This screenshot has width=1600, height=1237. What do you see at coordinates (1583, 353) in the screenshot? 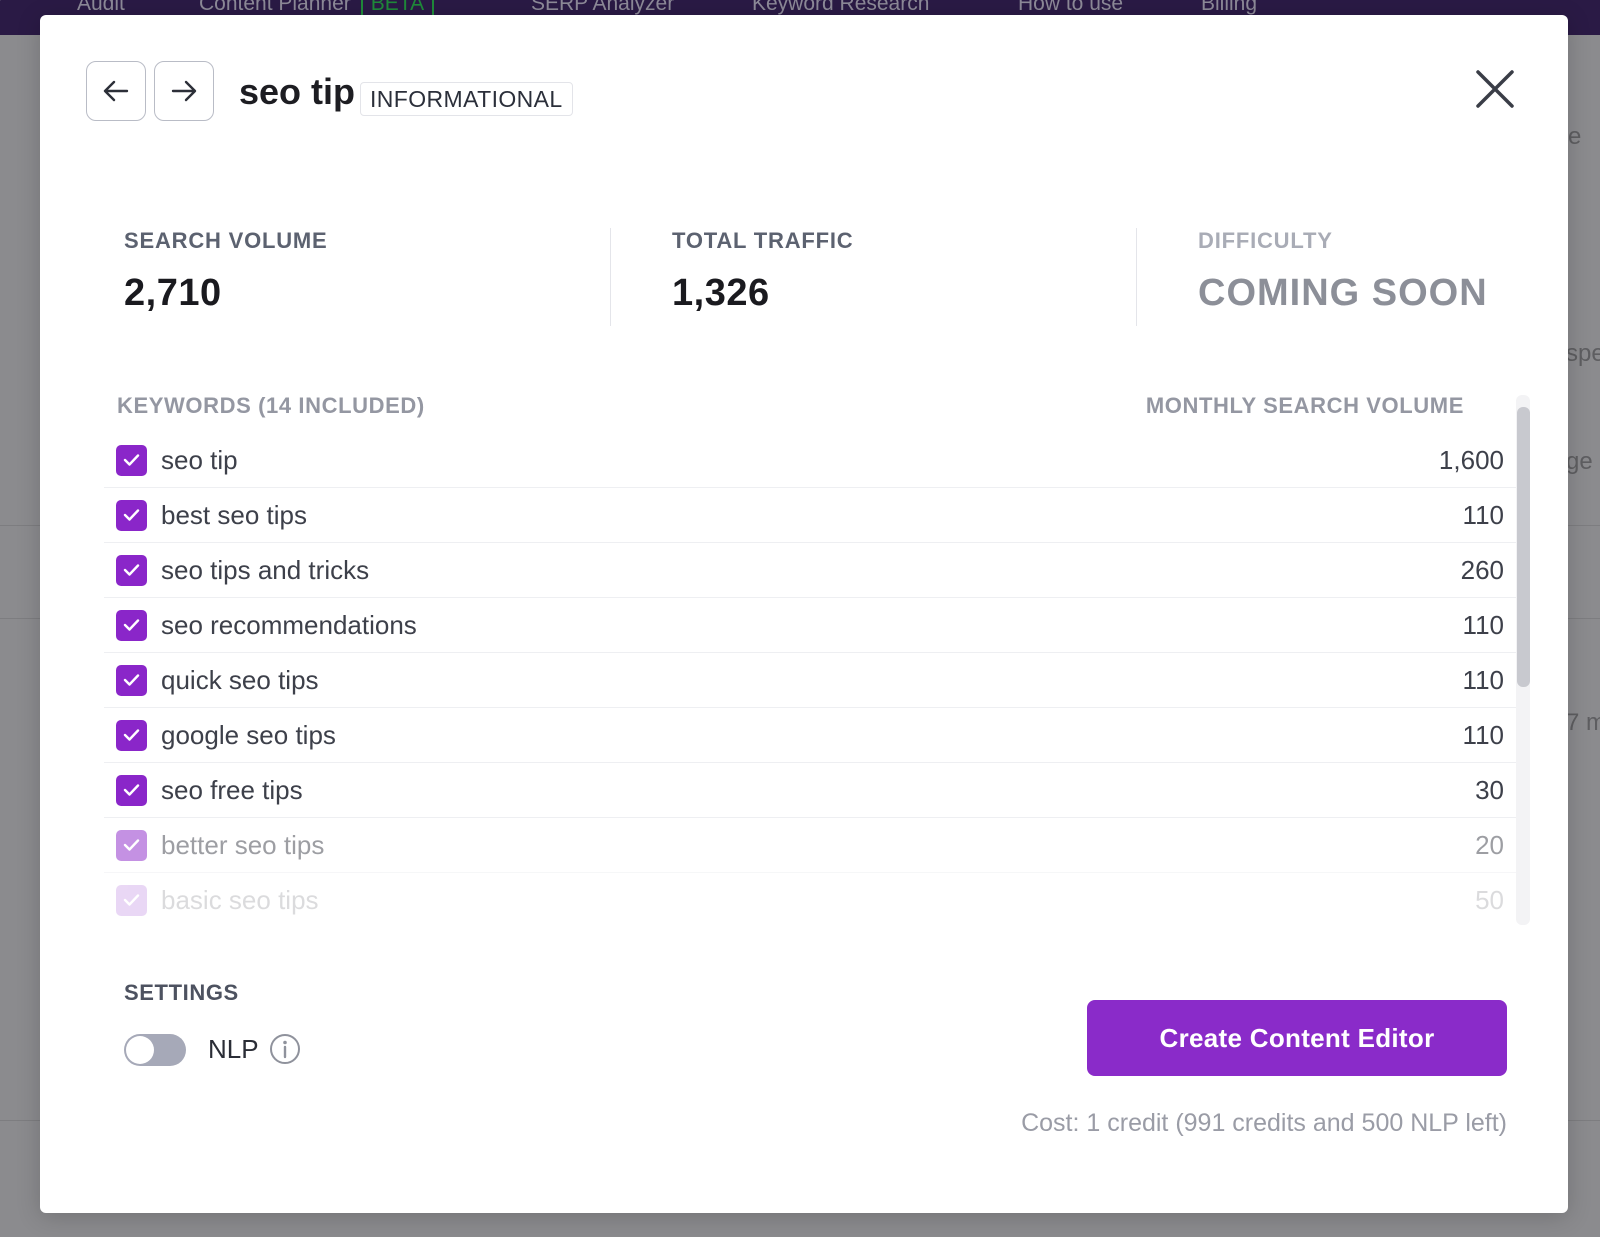
I see `background-text: spe` at bounding box center [1583, 353].